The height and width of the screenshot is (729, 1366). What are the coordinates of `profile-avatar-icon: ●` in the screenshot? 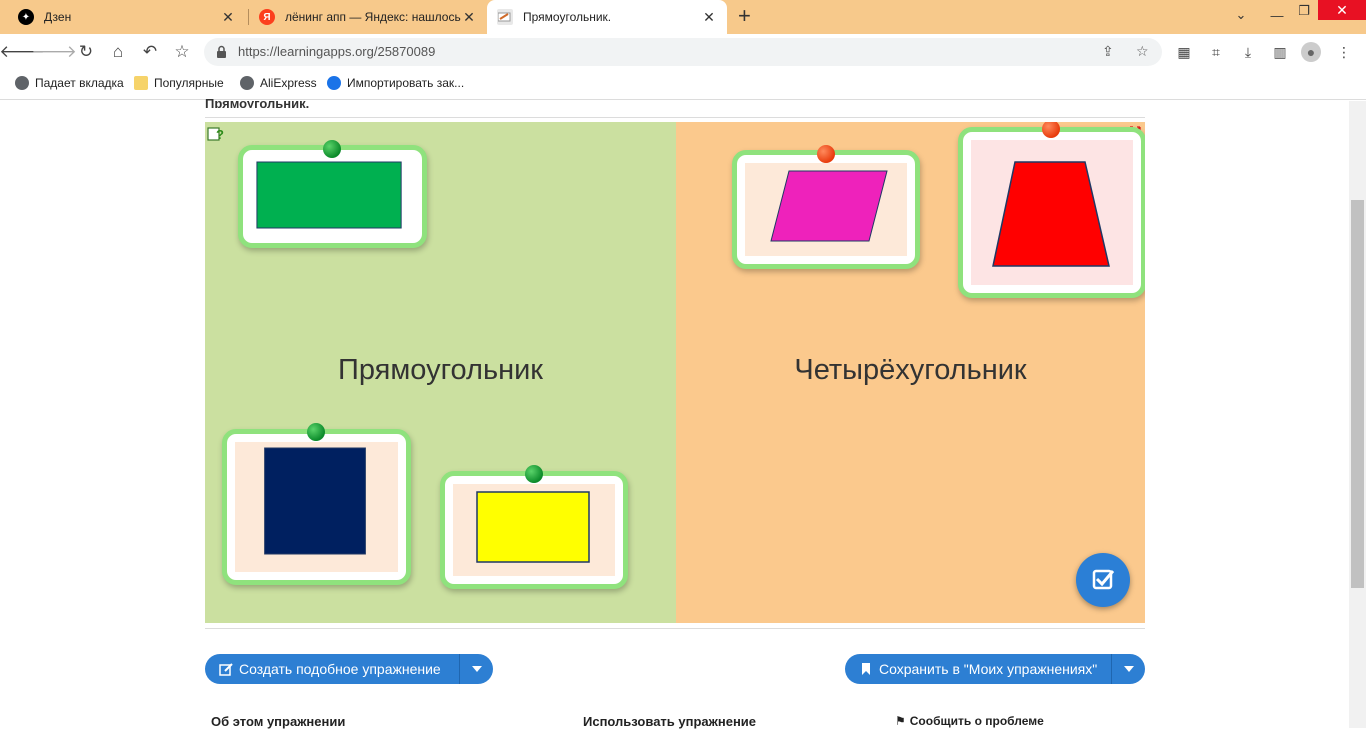 It's located at (1311, 52).